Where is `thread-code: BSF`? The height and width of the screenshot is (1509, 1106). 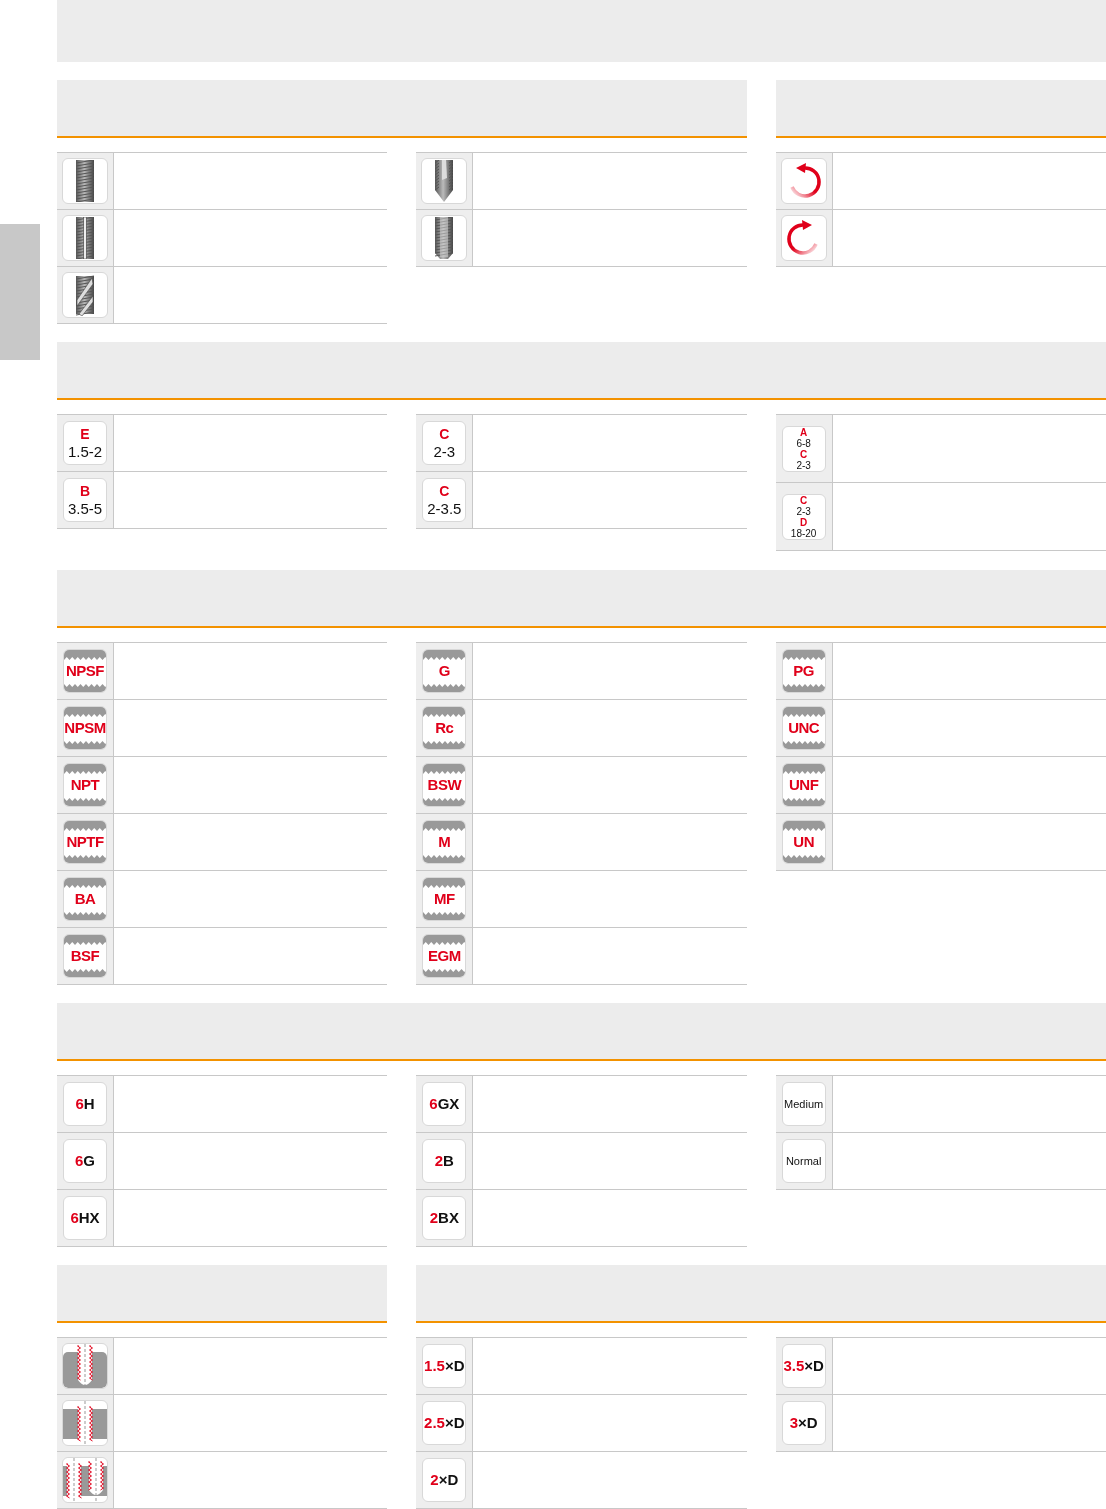
thread-code: BSF is located at coordinates (85, 955).